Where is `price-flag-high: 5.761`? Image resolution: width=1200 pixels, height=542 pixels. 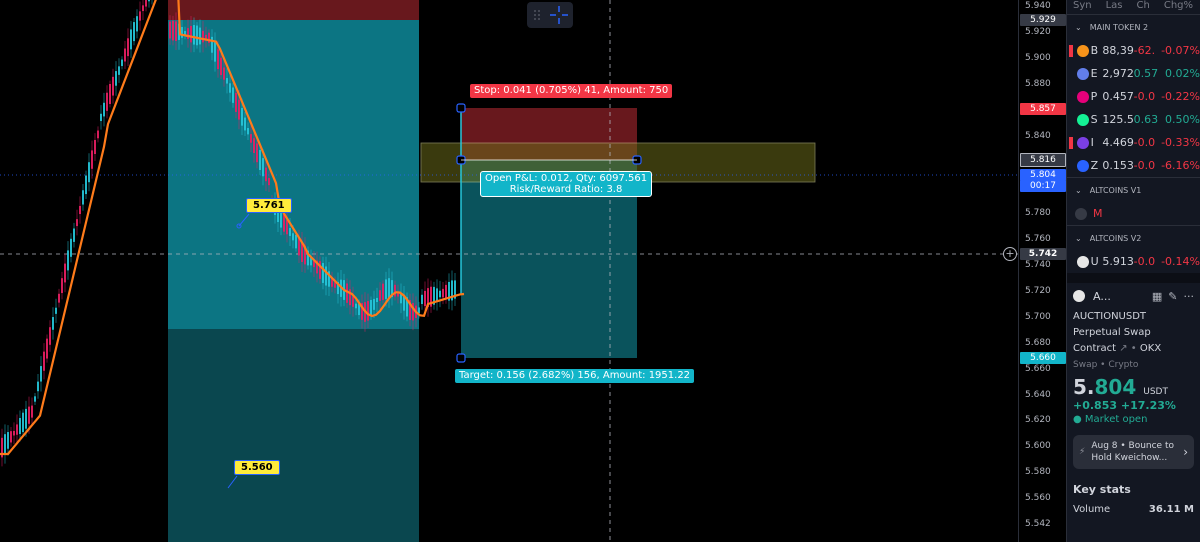 price-flag-high: 5.761 is located at coordinates (269, 205).